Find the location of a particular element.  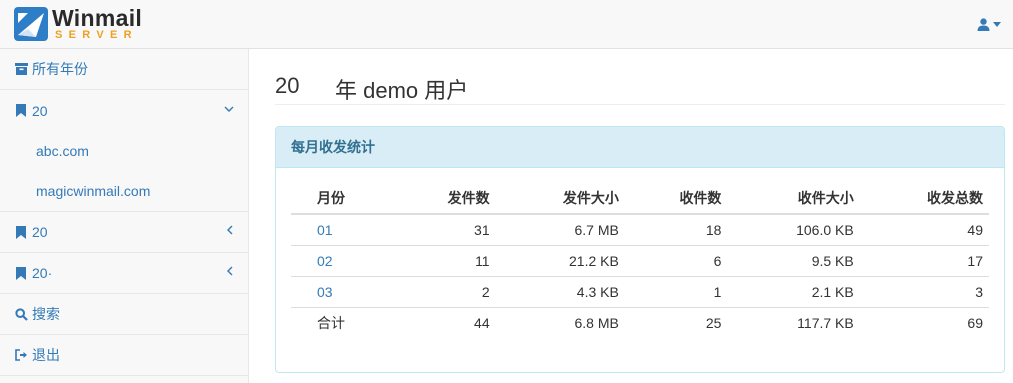

sidebar-item-all-years: 所有年份 is located at coordinates (124, 69).